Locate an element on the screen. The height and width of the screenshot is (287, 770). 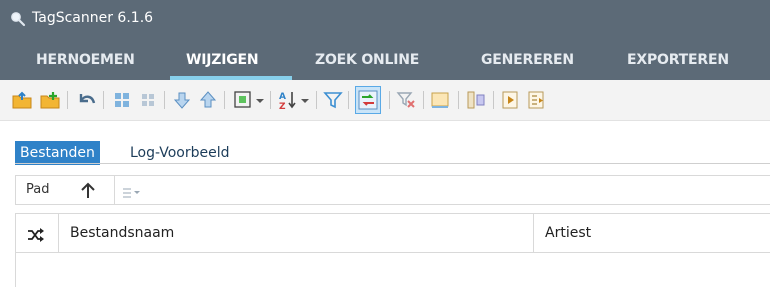
menu-hernoemen: HERNOEMEN is located at coordinates (85, 60).